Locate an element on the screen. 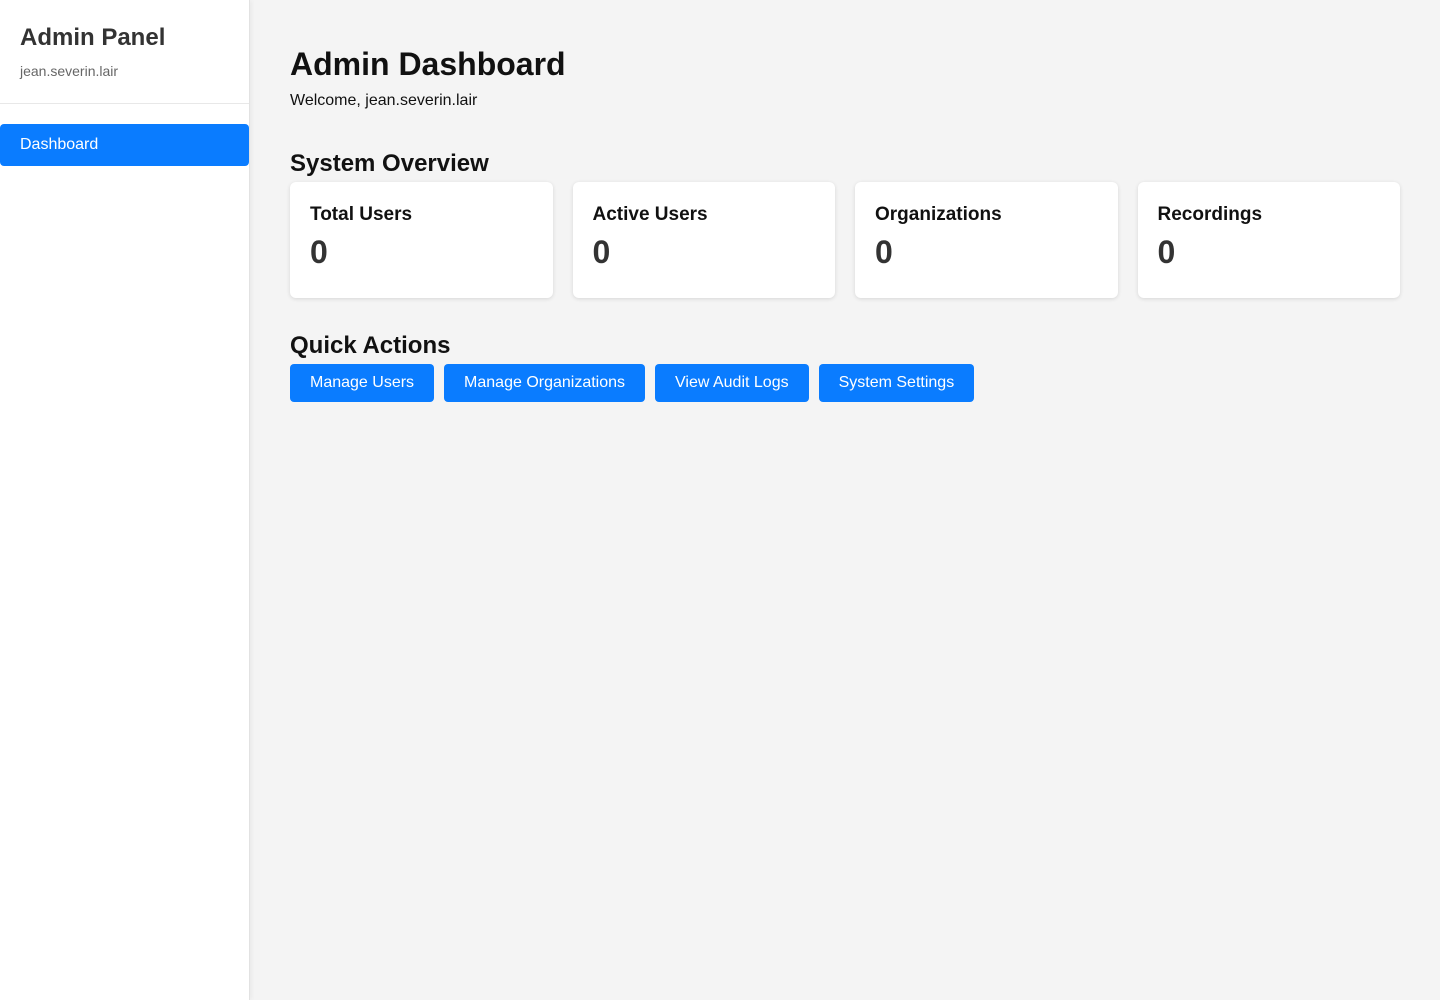 This screenshot has height=1000, width=1440. stat-card-label: Total Users is located at coordinates (361, 214).